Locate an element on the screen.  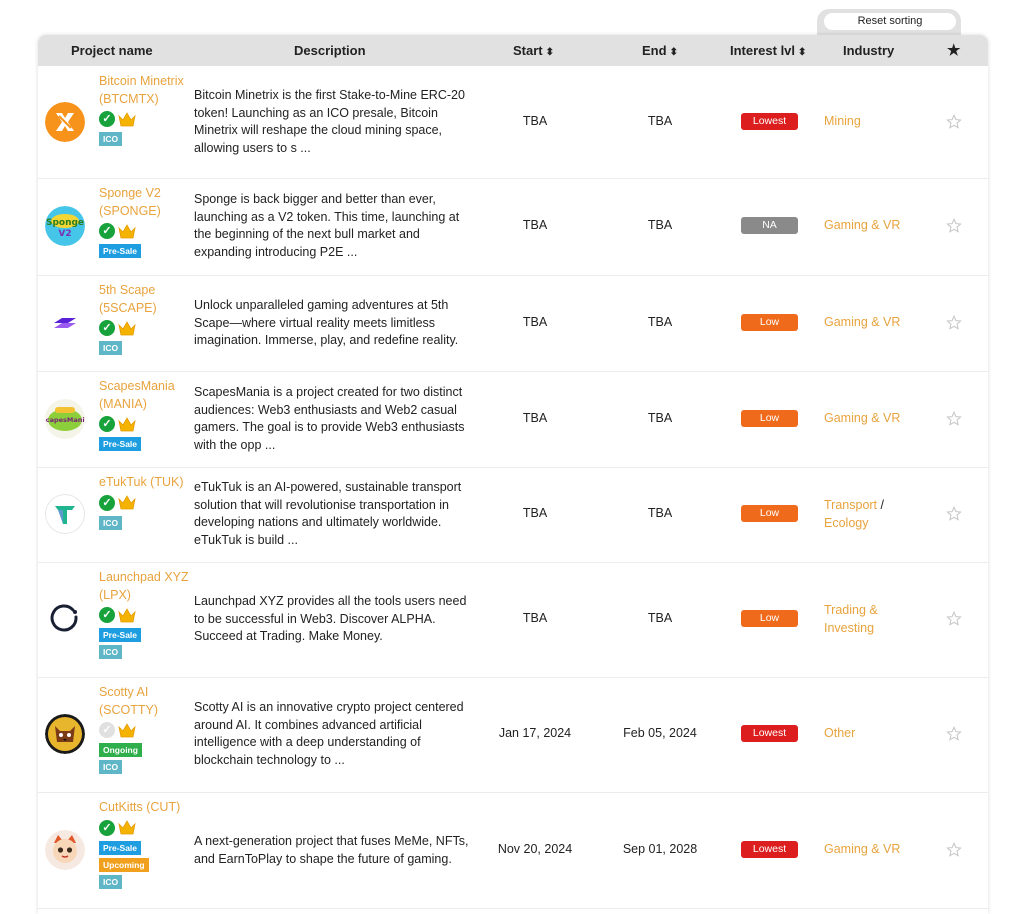
reset-sorting-button: Reset sorting is located at coordinates (890, 21).